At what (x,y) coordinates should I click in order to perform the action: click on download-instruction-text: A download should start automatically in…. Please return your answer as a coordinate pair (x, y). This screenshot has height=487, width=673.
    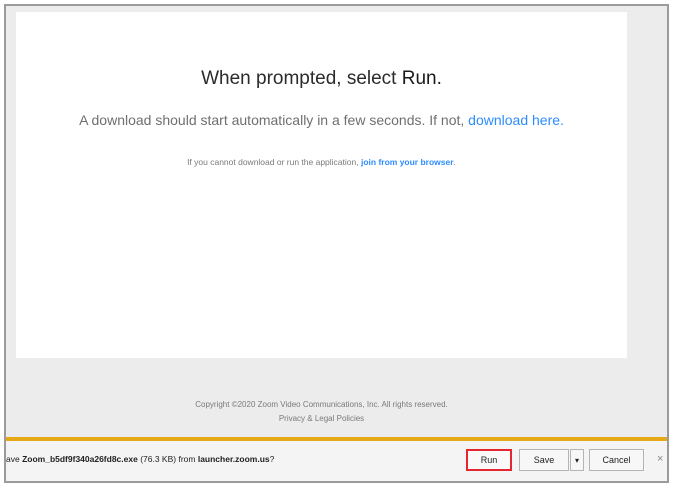
    Looking at the image, I should click on (274, 120).